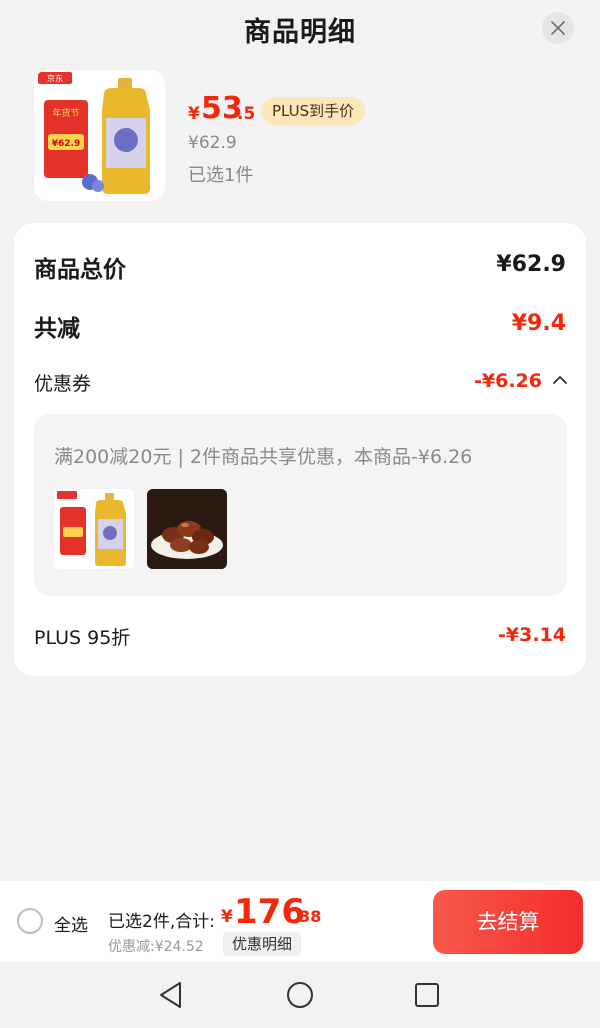 Image resolution: width=600 pixels, height=1028 pixels. What do you see at coordinates (212, 143) in the screenshot?
I see `original-price: ¥62.9` at bounding box center [212, 143].